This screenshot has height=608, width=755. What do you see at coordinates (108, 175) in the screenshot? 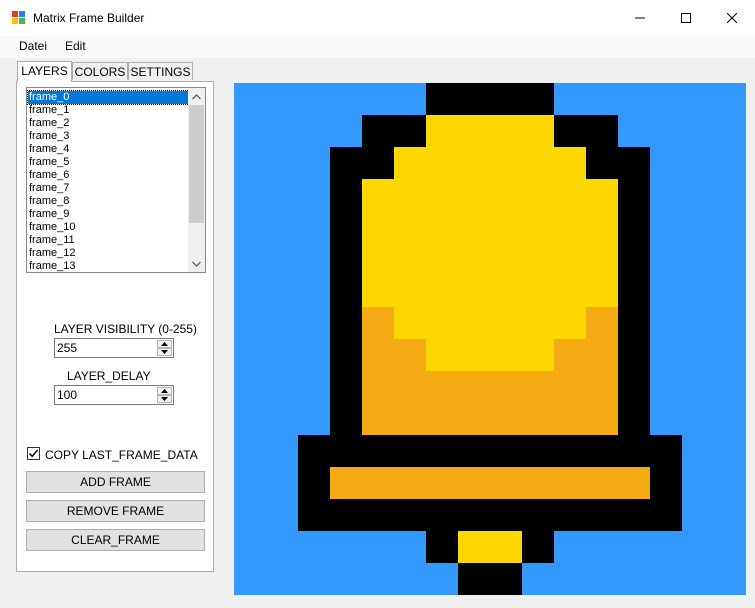
I see `frame-list-item: frame_6` at bounding box center [108, 175].